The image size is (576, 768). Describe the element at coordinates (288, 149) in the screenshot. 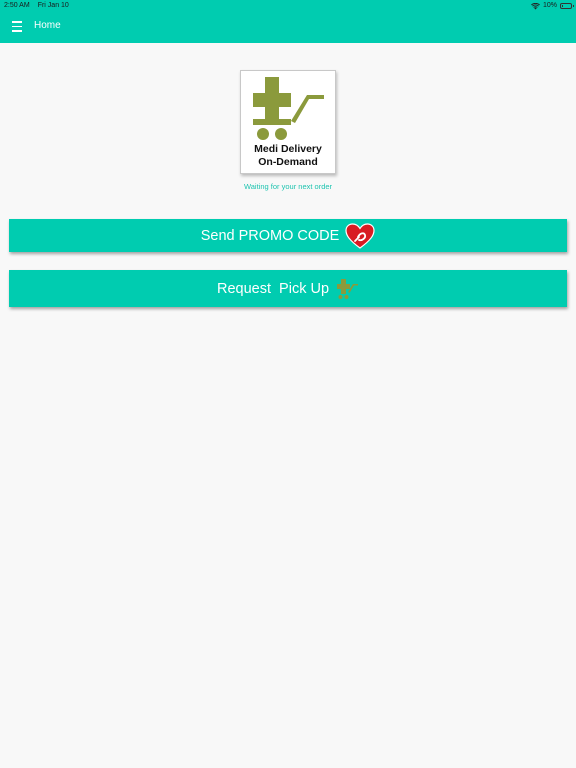

I see `logo-line-1: Medi Delivery` at that location.